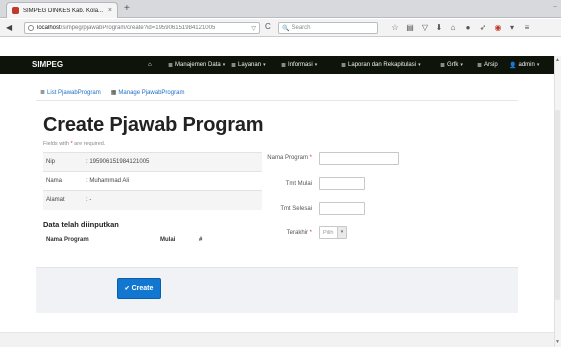 The image size is (561, 347). Describe the element at coordinates (127, 9) in the screenshot. I see `new-tab-button: +` at that location.